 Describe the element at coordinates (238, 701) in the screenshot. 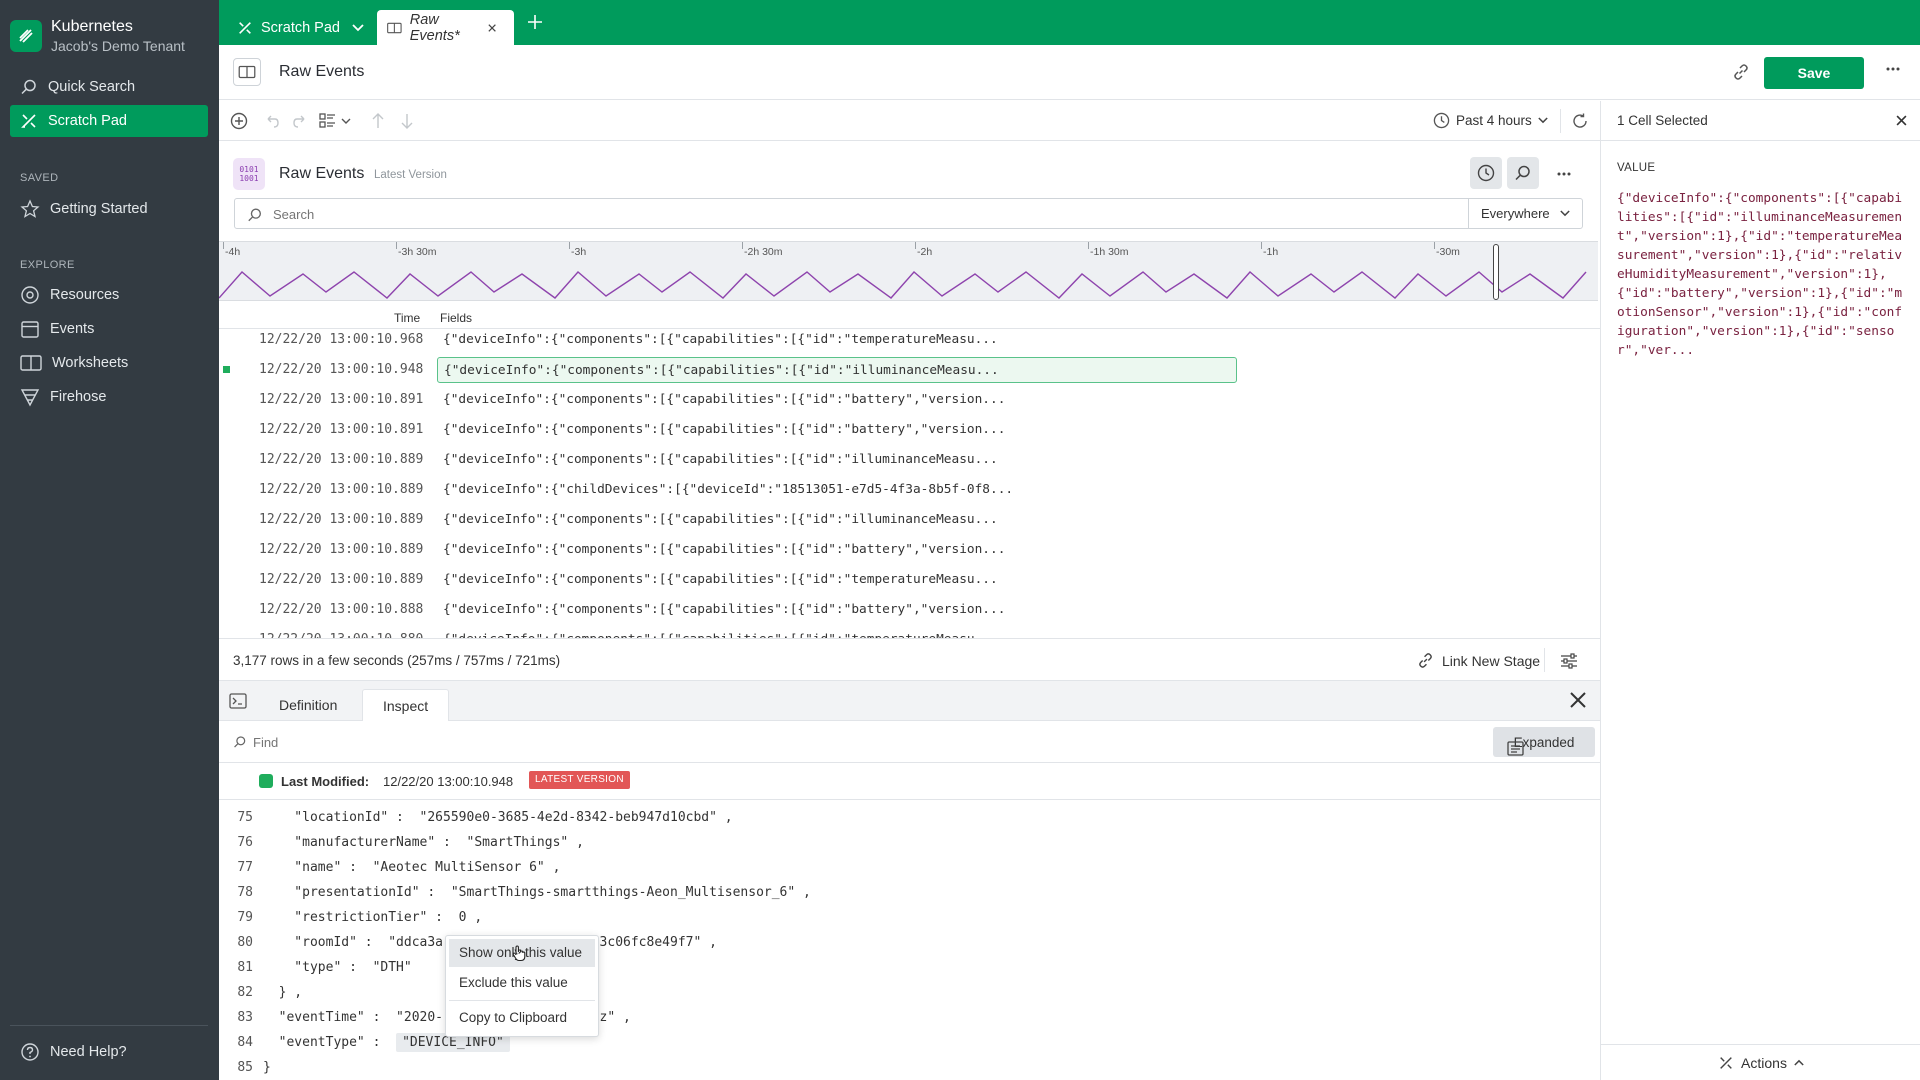

I see `console-icon` at that location.